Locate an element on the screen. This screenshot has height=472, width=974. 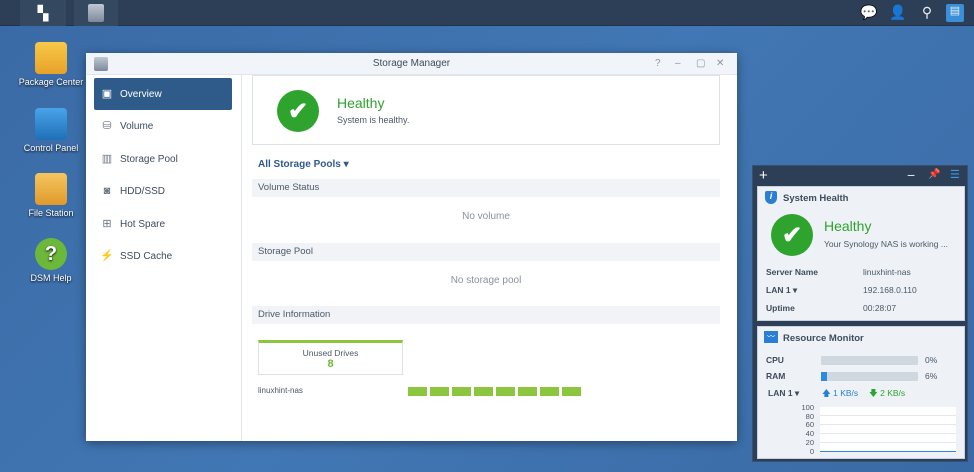
taskbar: ▚ 💬 👤 ⚲ ▤ is located at coordinates (487, 13).